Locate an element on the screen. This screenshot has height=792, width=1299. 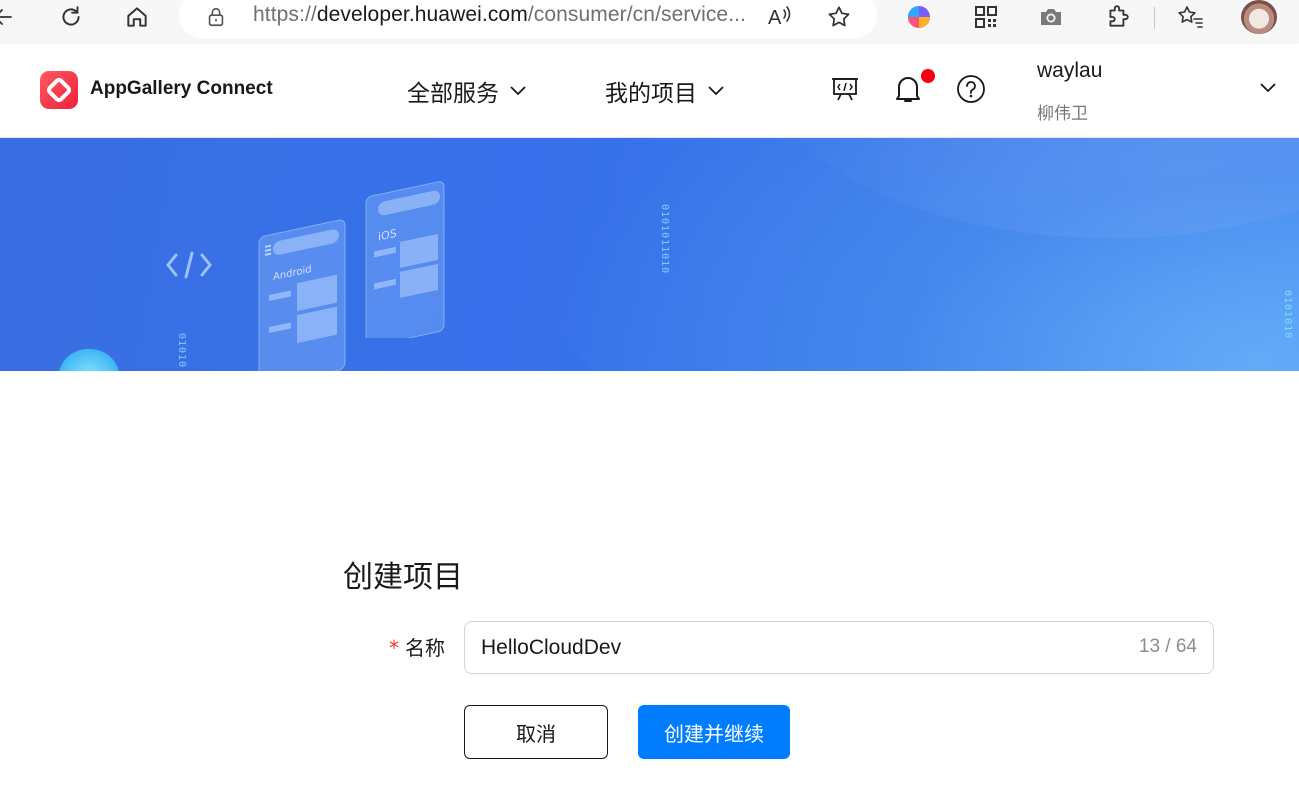
appgallery-logo is located at coordinates (59, 90).